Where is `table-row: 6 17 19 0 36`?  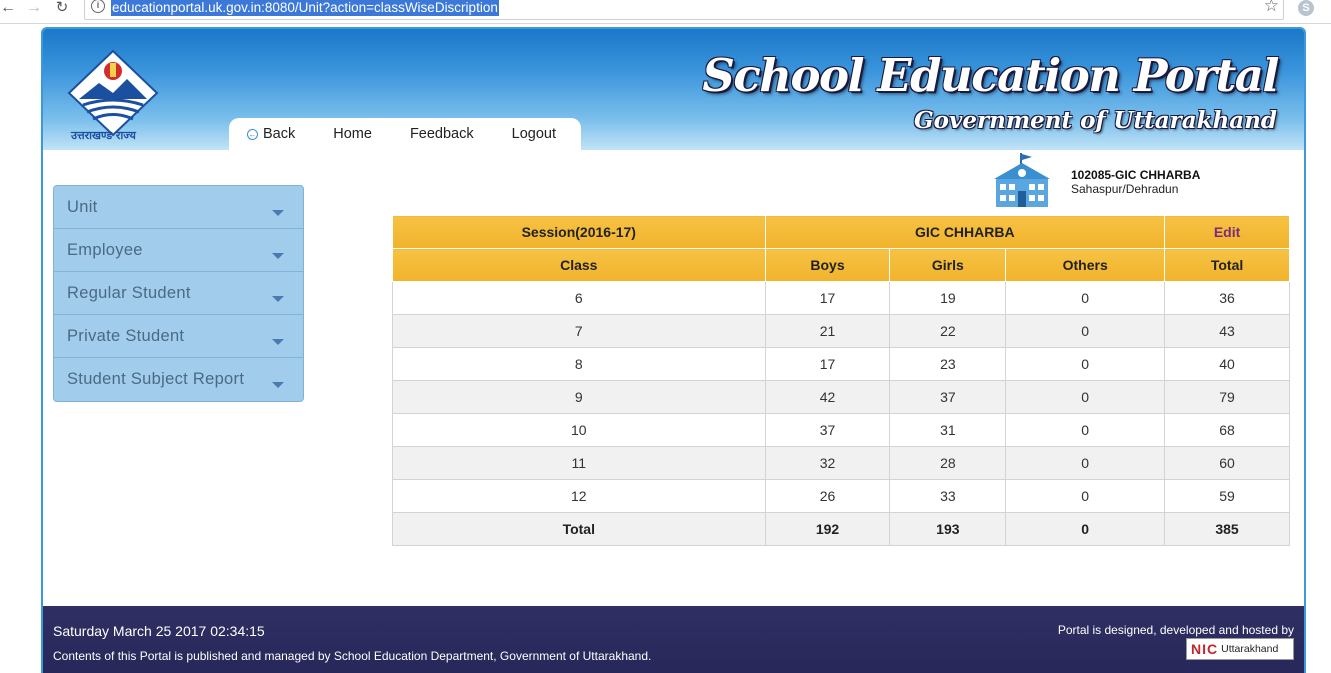 table-row: 6 17 19 0 36 is located at coordinates (841, 298).